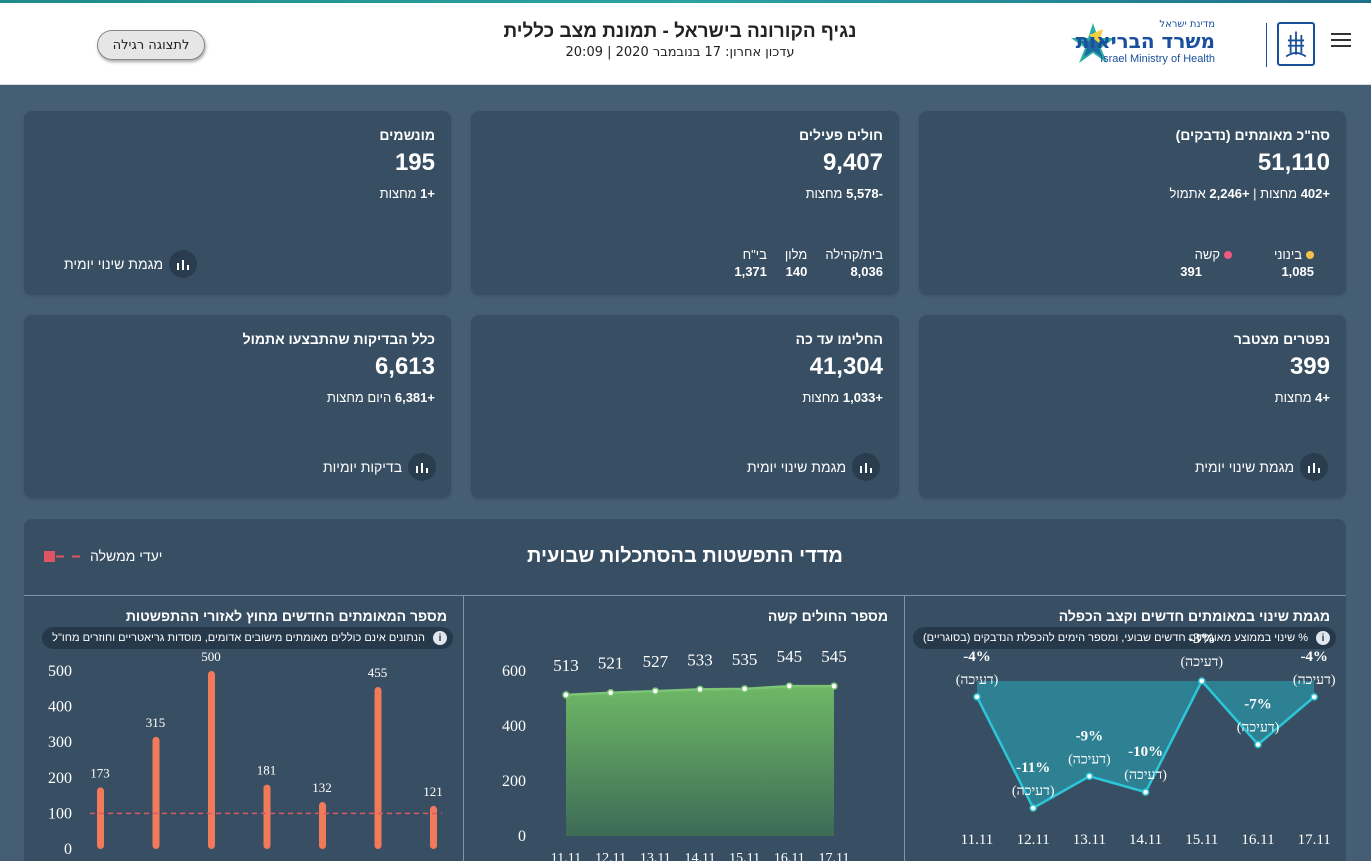 The width and height of the screenshot is (1371, 861). Describe the element at coordinates (656, 661) in the screenshot. I see `severe-value-label: 527` at that location.